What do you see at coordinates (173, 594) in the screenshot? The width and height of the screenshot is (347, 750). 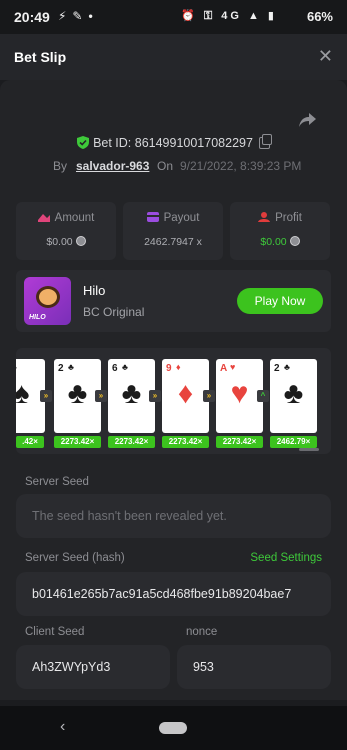 I see `server-seed-hash-field: b01461e265b7ac91a5cd468fbe91b89204bae7` at bounding box center [173, 594].